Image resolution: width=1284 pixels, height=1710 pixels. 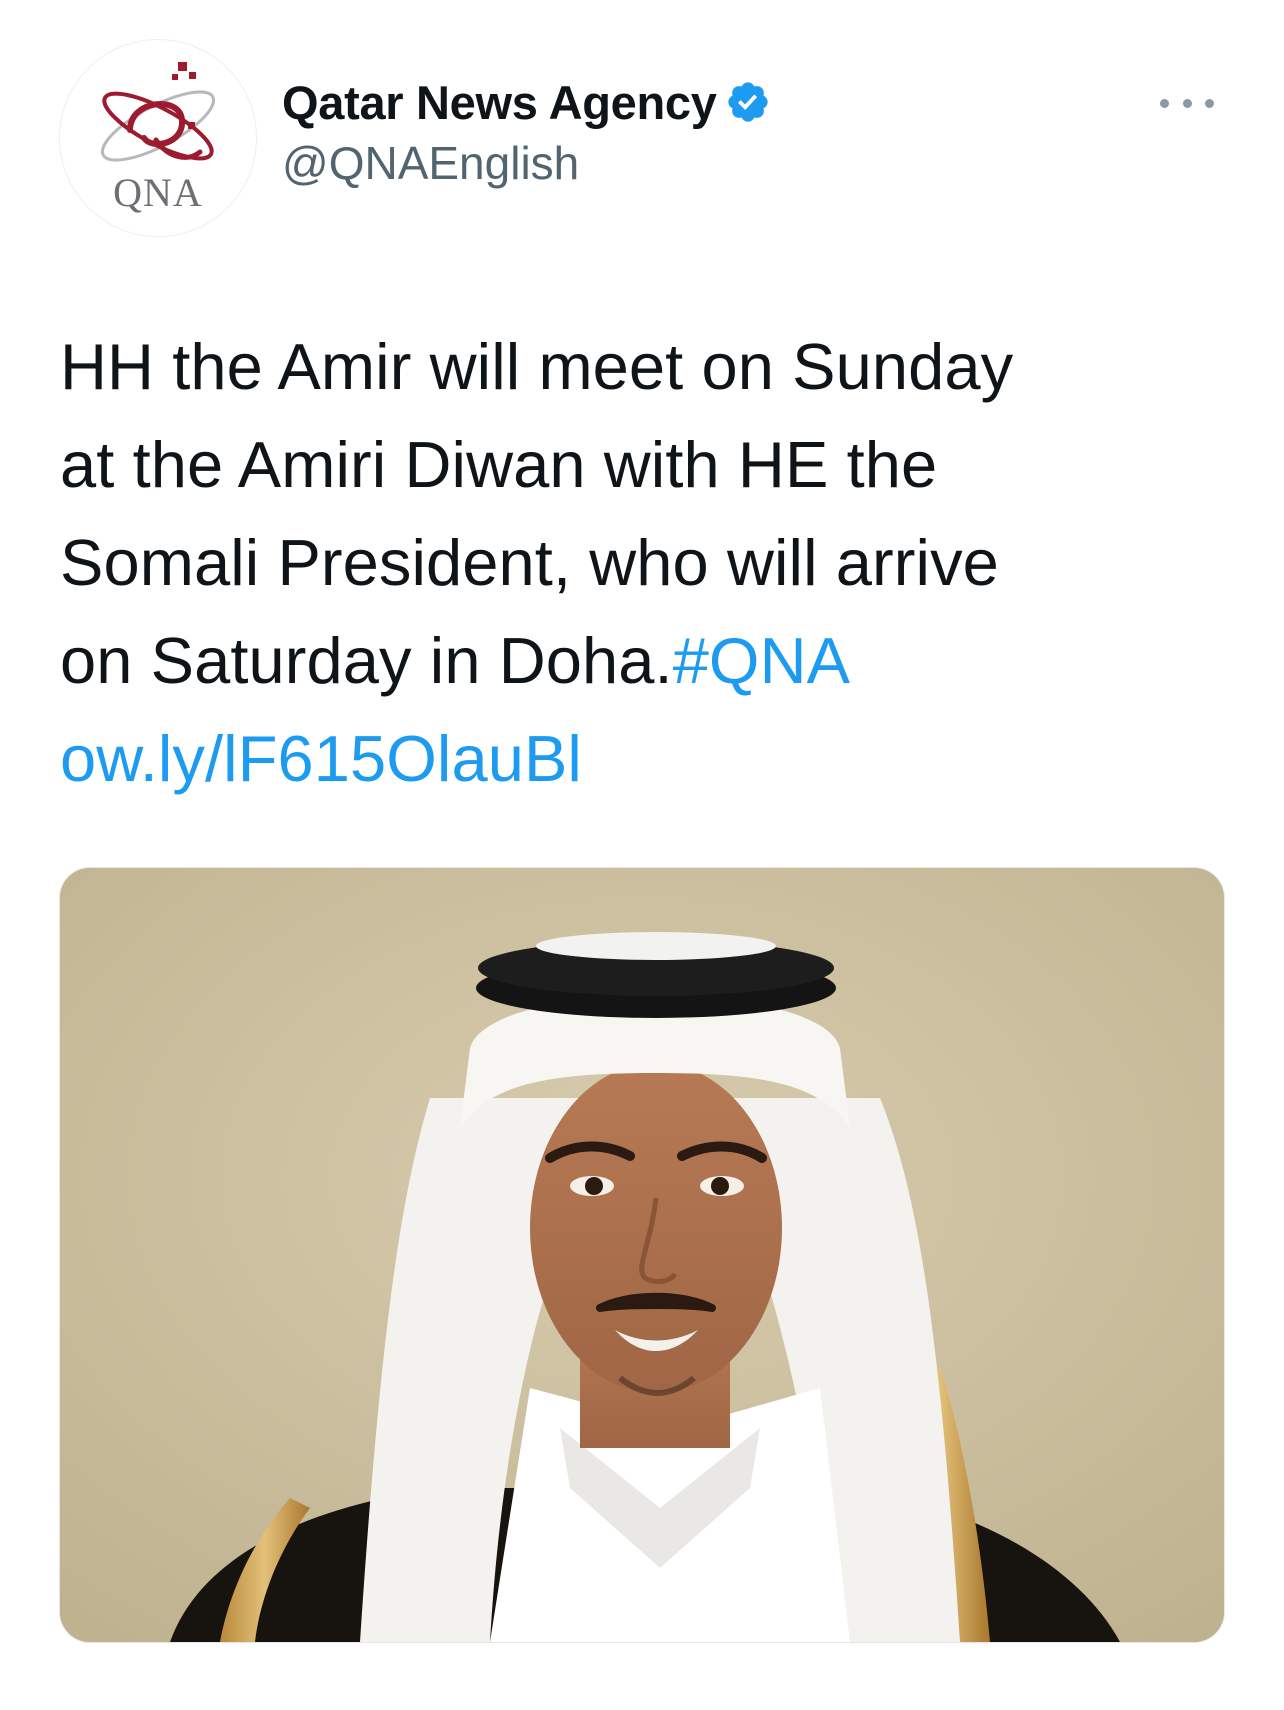 What do you see at coordinates (321, 758) in the screenshot?
I see `url-link: ow.ly/lF615OlauBl` at bounding box center [321, 758].